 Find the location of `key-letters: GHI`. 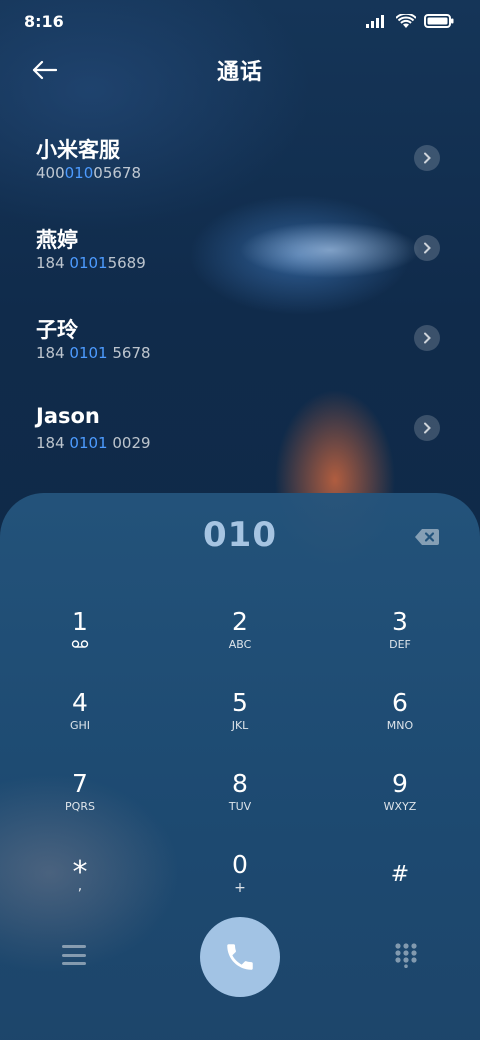

key-letters: GHI is located at coordinates (80, 725).